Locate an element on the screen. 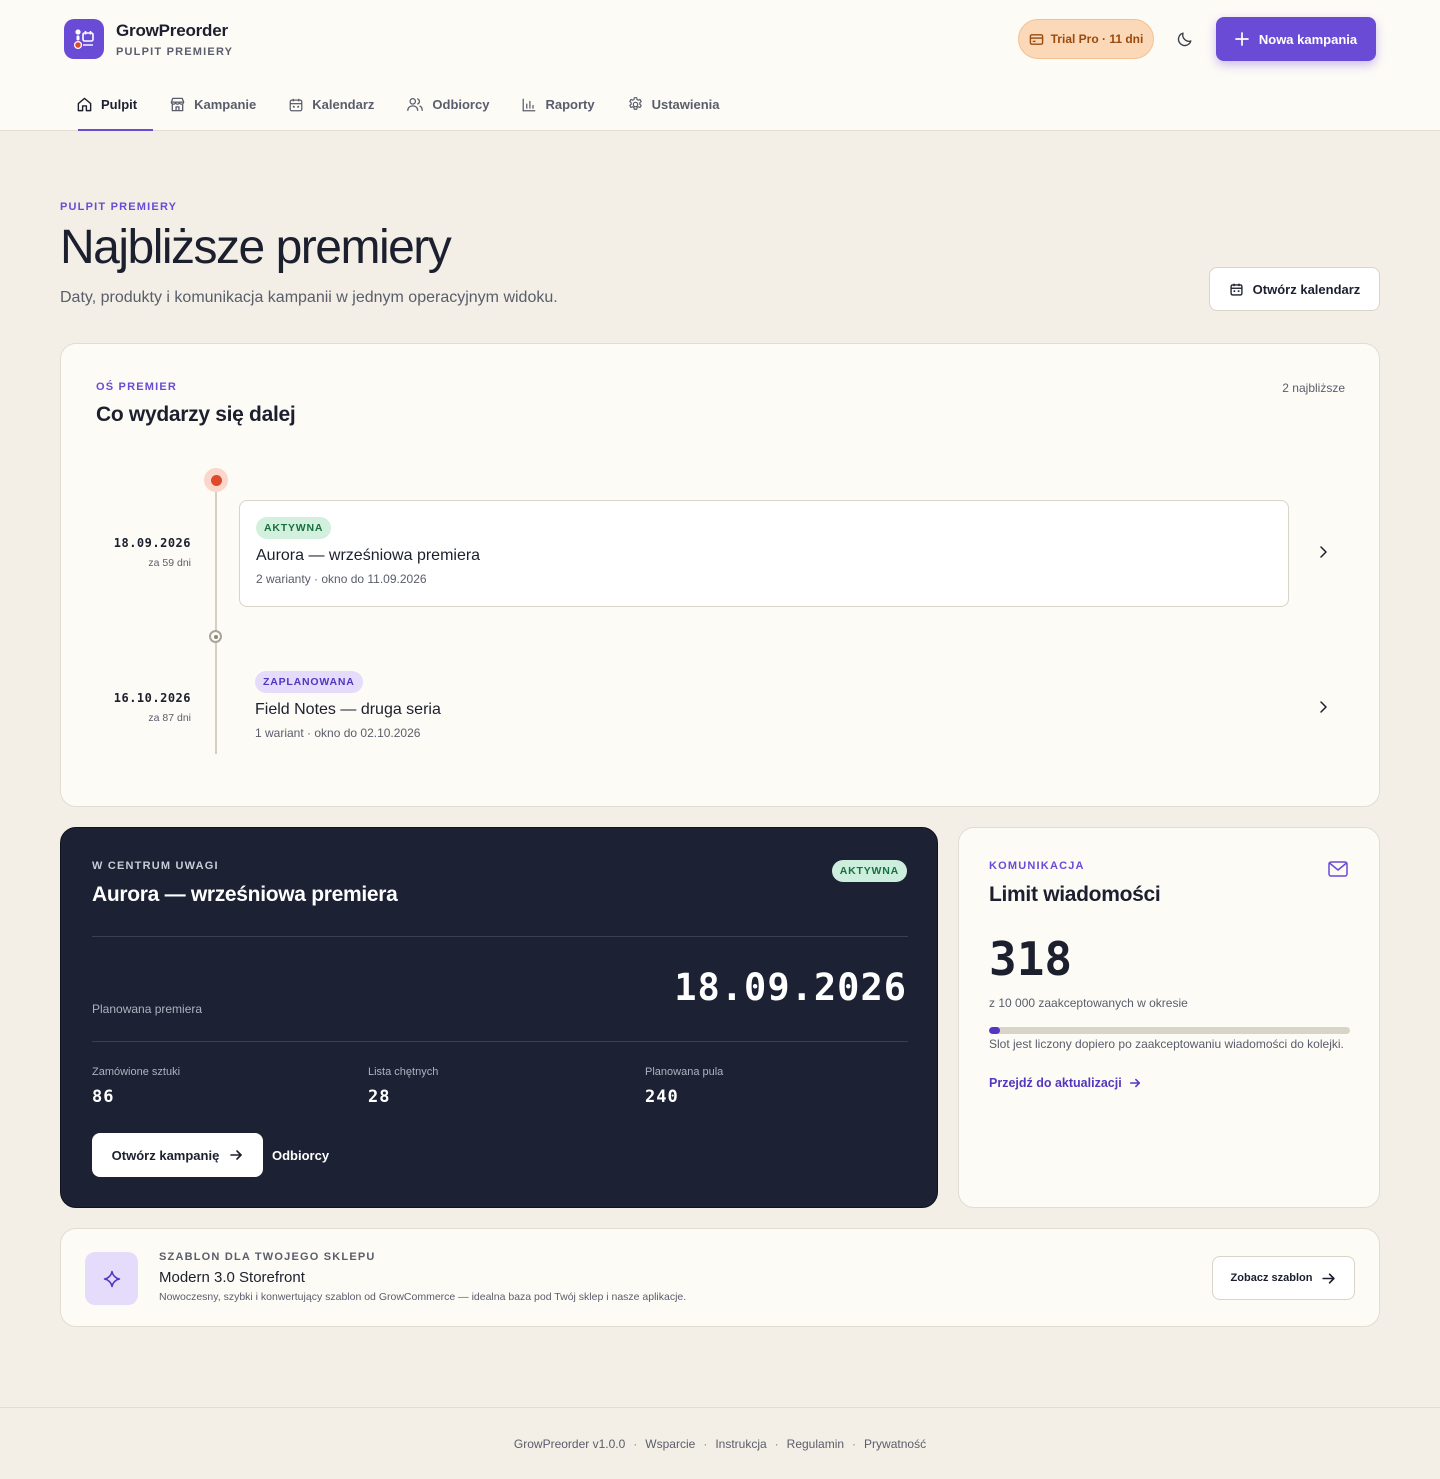 The width and height of the screenshot is (1440, 1479). nav-item-pulpit: Pulpit is located at coordinates (107, 108).